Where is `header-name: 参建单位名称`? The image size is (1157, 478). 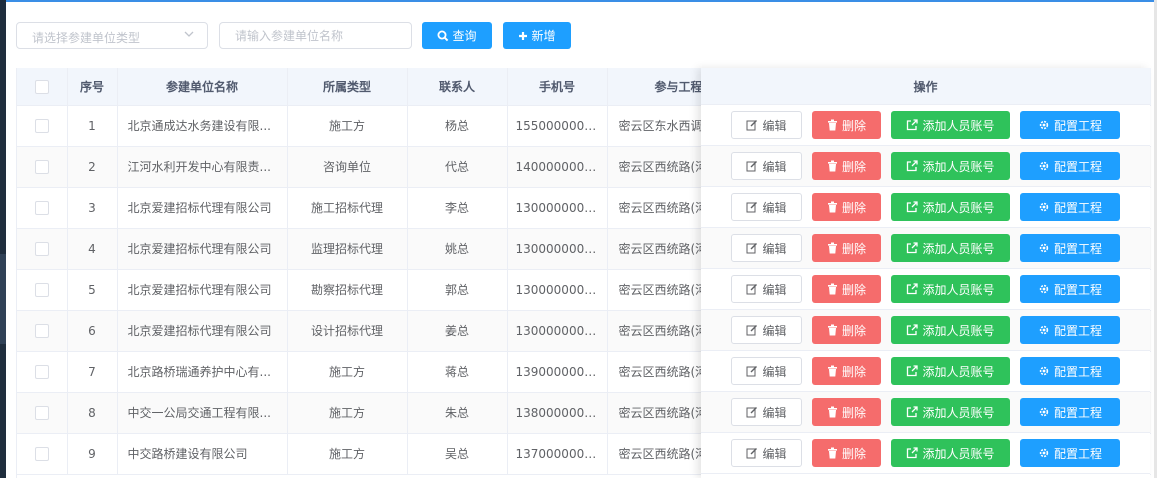 header-name: 参建单位名称 is located at coordinates (202, 87).